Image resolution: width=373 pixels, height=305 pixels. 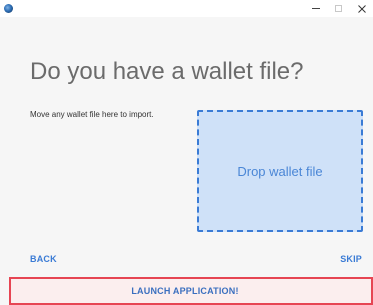 What do you see at coordinates (8, 8) in the screenshot?
I see `app-logo-icon` at bounding box center [8, 8].